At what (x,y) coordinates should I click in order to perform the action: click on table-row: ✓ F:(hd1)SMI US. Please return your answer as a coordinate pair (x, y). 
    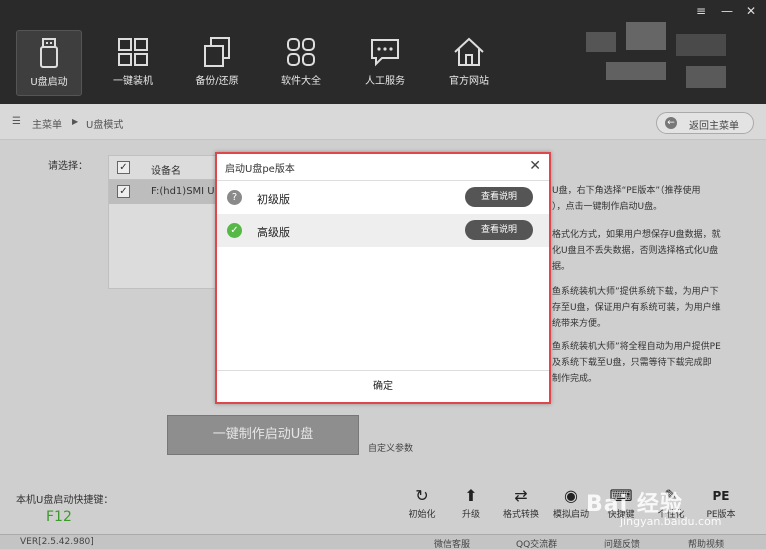
    Looking at the image, I should click on (165, 192).